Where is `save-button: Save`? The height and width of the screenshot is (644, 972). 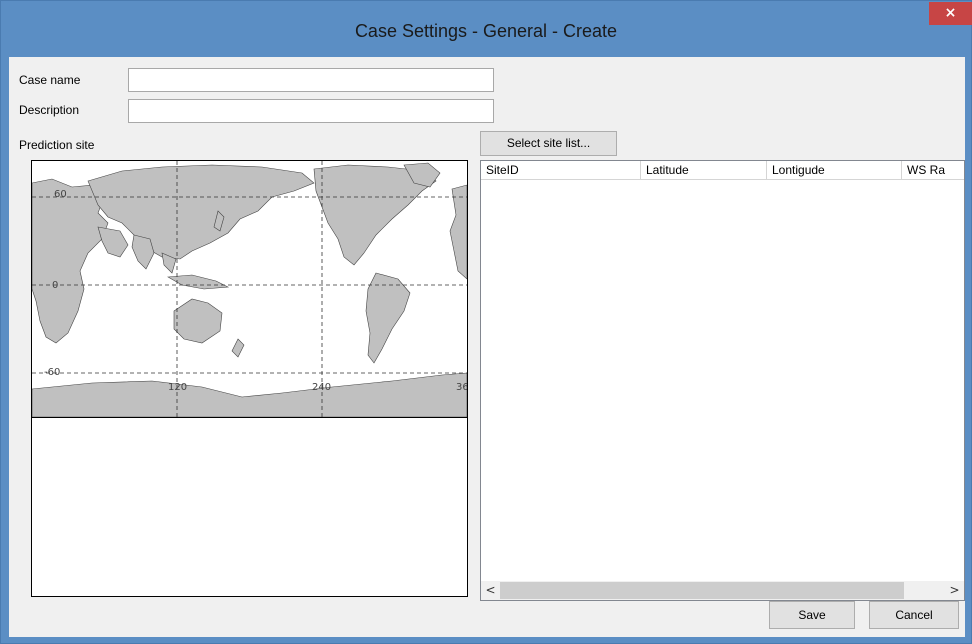 save-button: Save is located at coordinates (812, 615).